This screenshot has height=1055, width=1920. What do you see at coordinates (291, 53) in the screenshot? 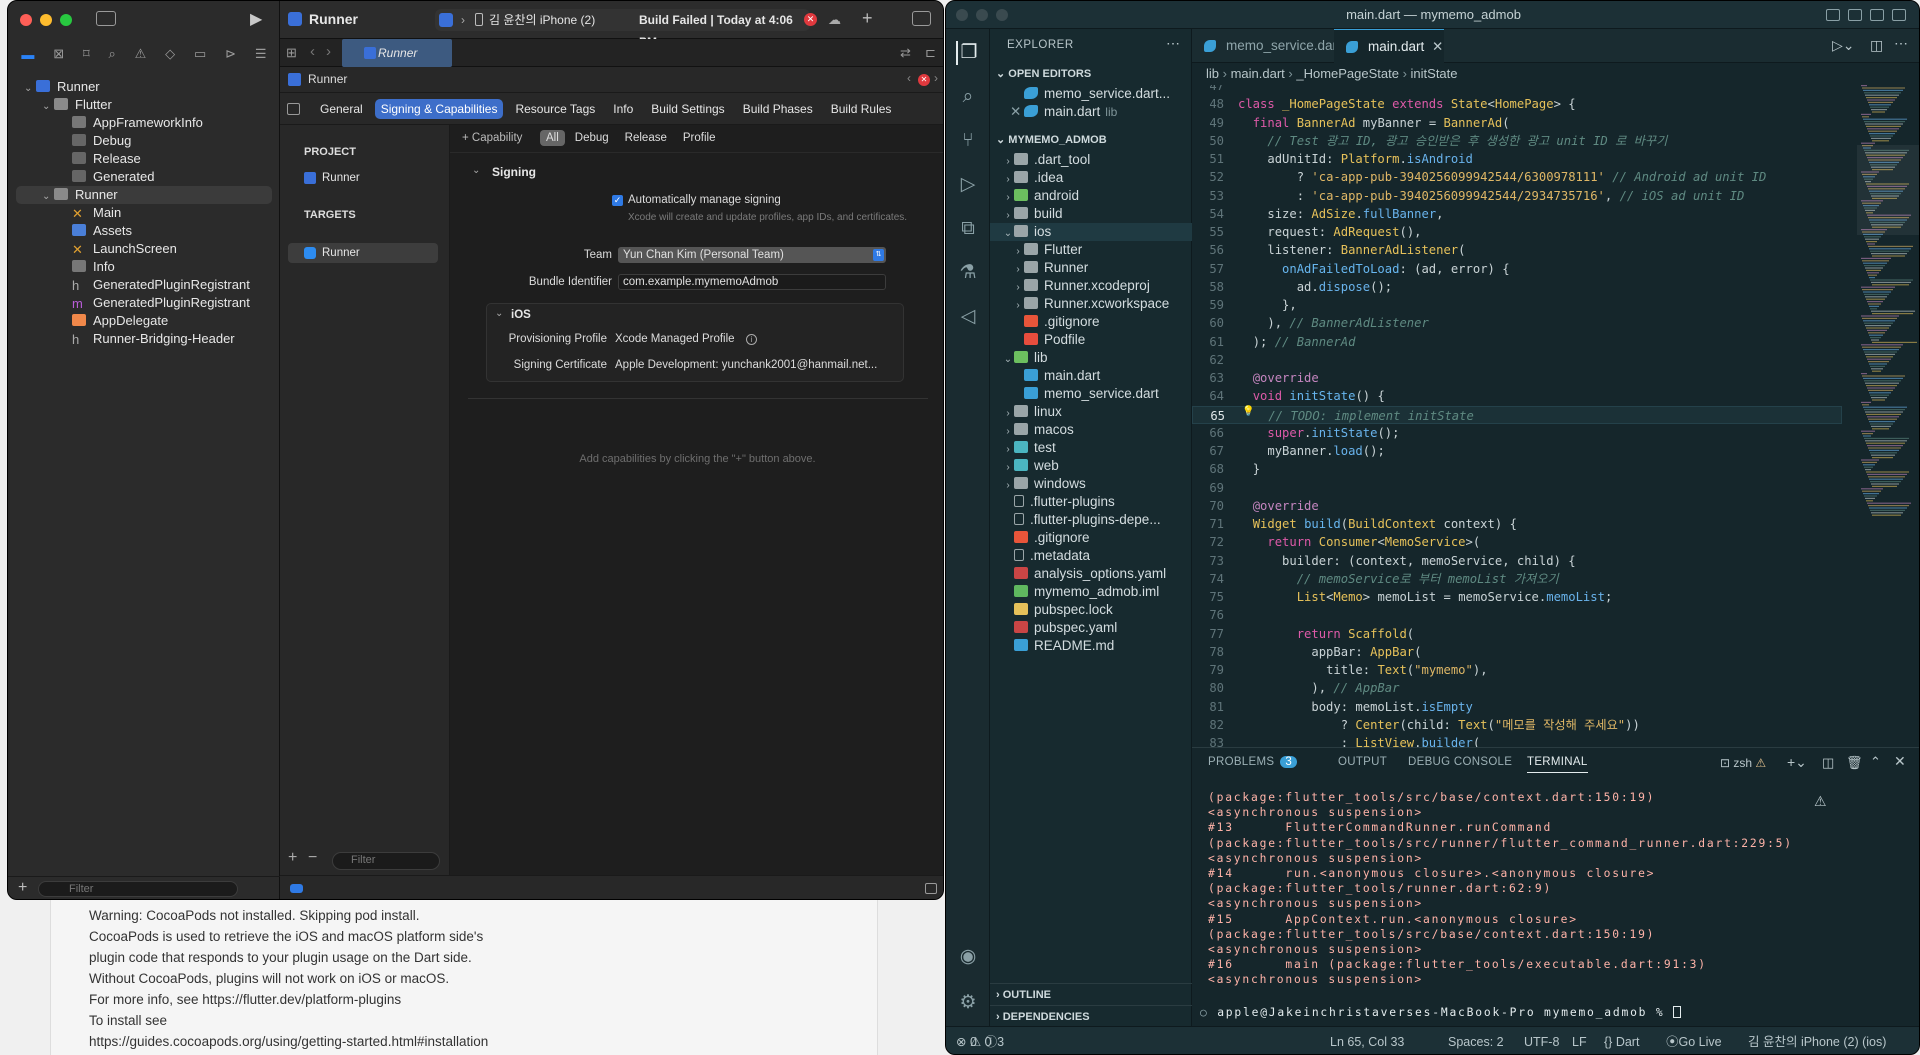
I see `grid-icon: ⊞` at bounding box center [291, 53].